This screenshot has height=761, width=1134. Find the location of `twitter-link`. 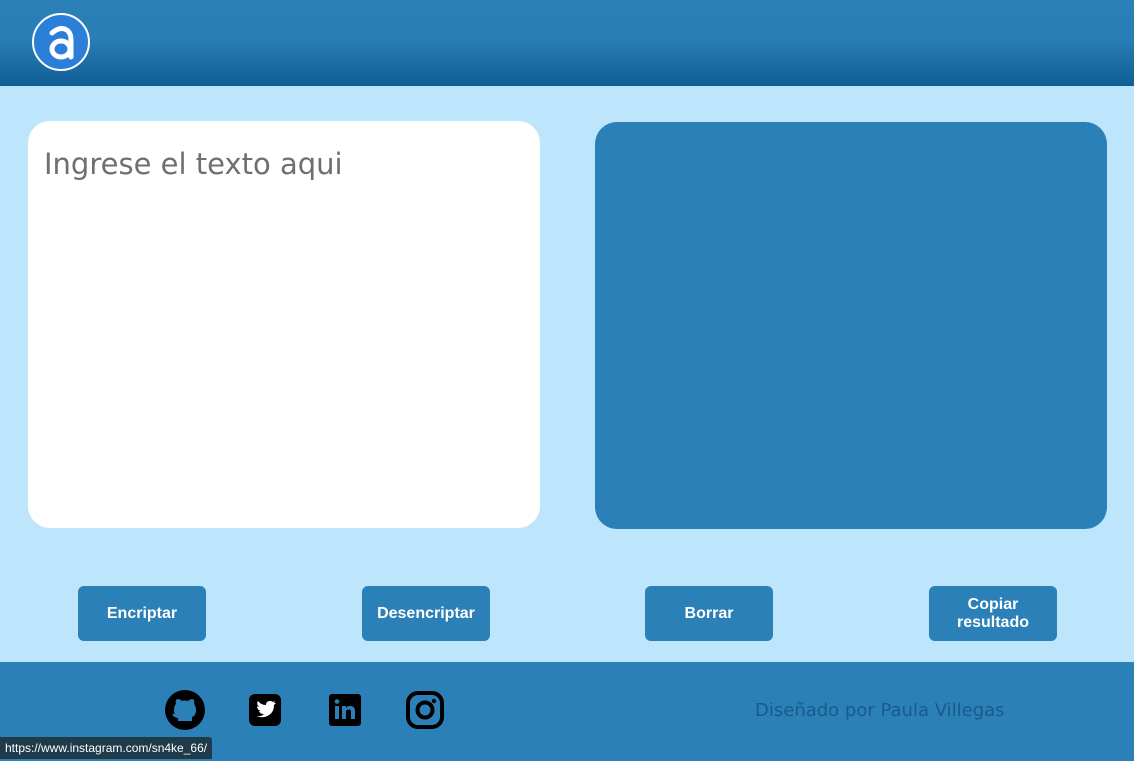

twitter-link is located at coordinates (265, 710).